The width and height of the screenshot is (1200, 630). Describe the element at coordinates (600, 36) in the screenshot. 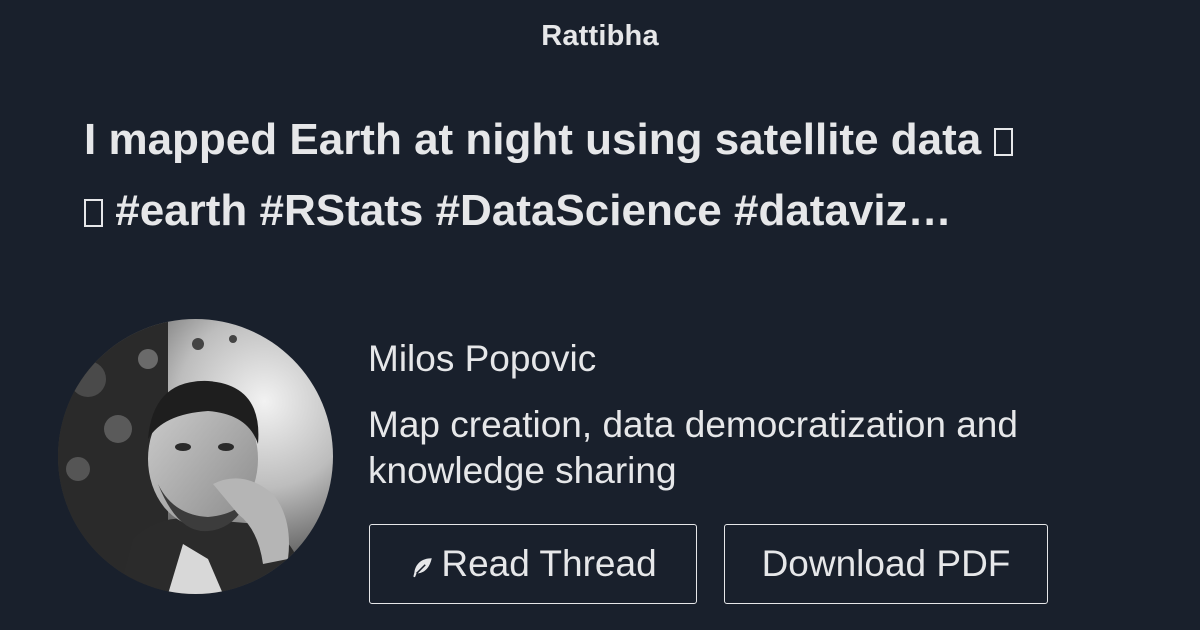

I see `site-brand: Rattibha` at that location.